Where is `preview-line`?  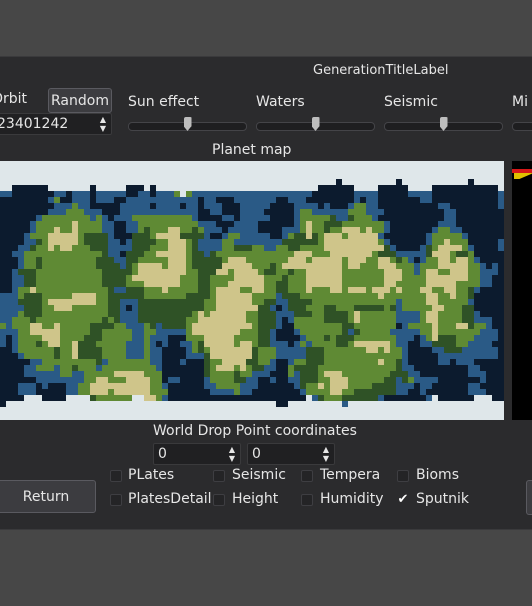
preview-line is located at coordinates (522, 171).